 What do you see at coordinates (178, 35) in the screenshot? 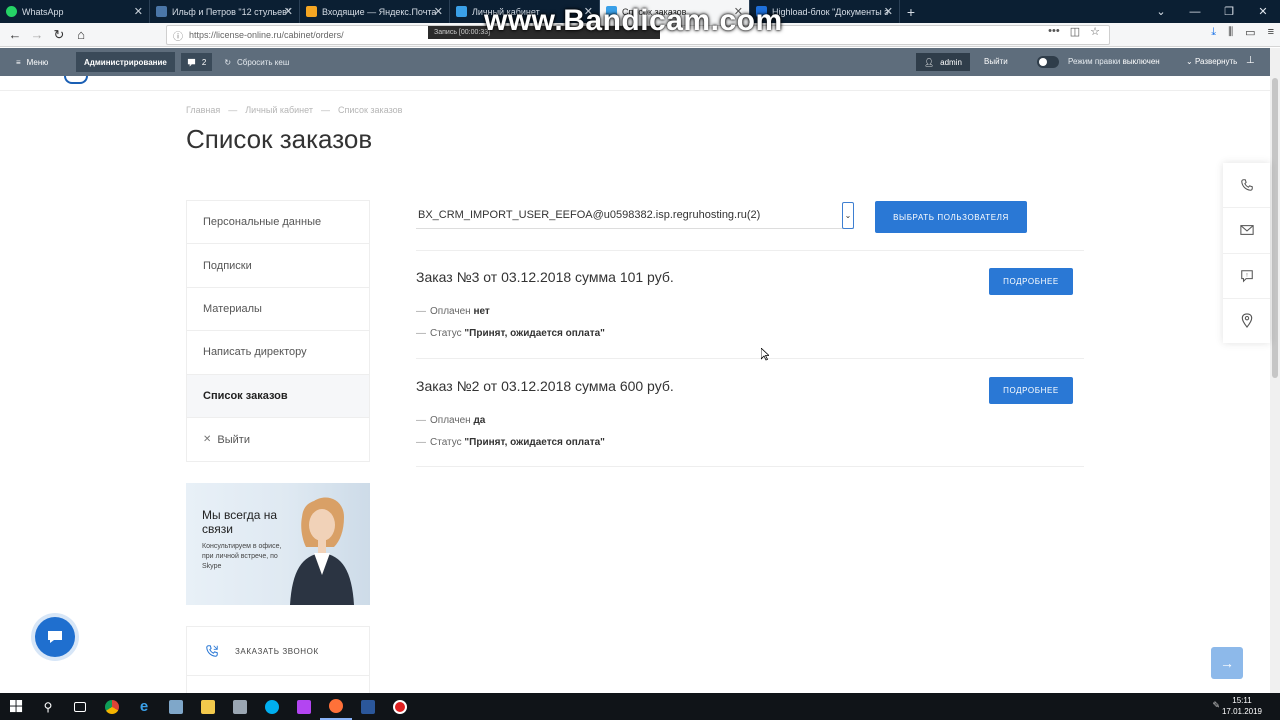
I see `info-icon: ⓘ` at bounding box center [178, 35].